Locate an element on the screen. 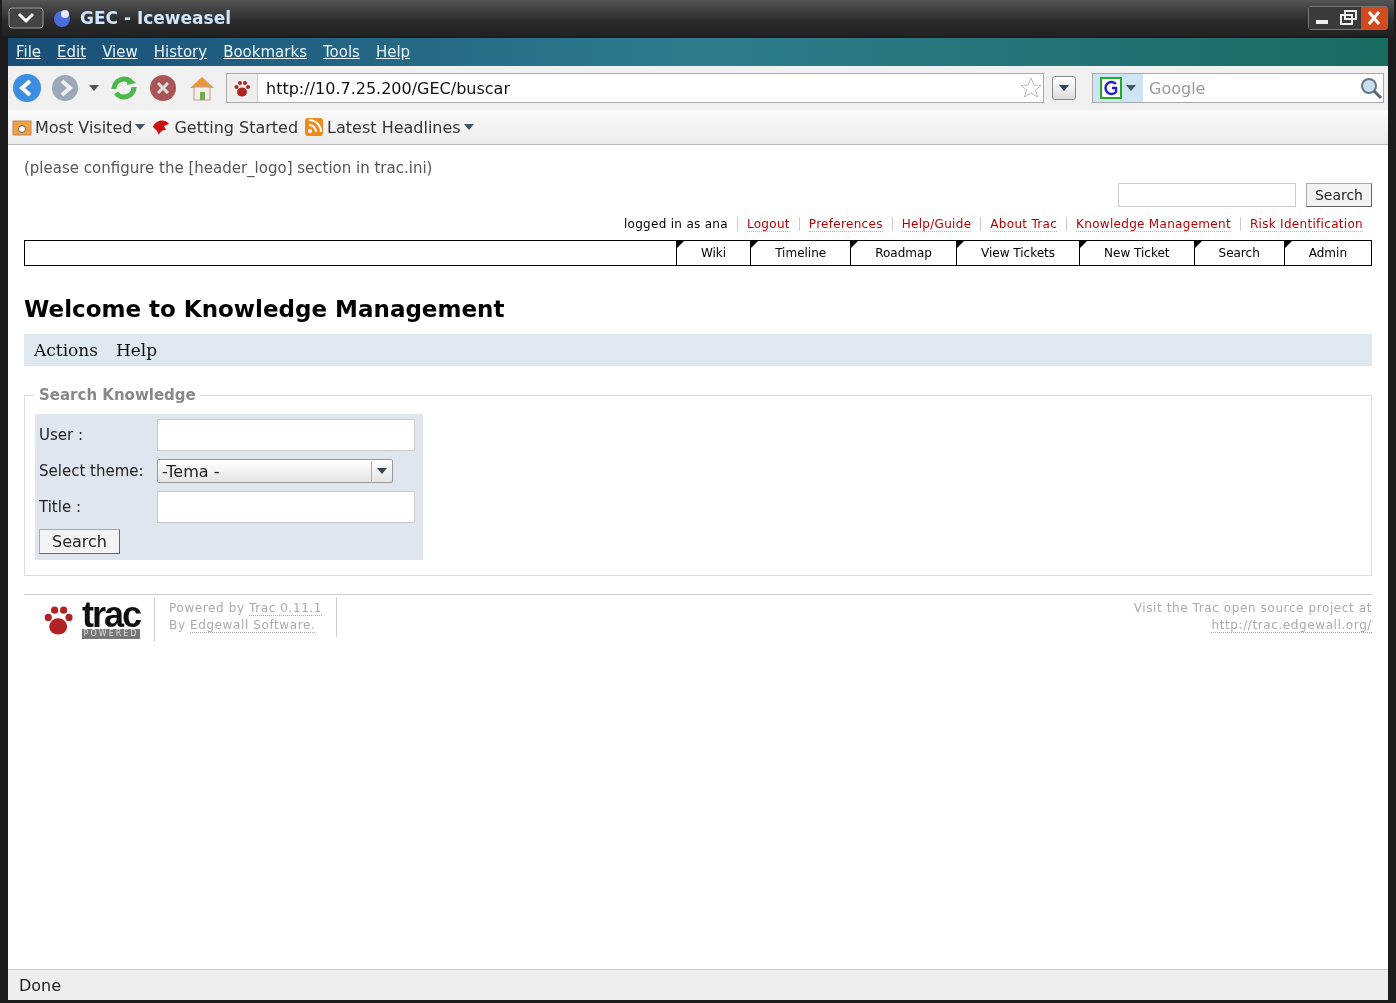 This screenshot has width=1396, height=1003. address-field: http://10.7.25.200/GEC/buscar is located at coordinates (638, 88).